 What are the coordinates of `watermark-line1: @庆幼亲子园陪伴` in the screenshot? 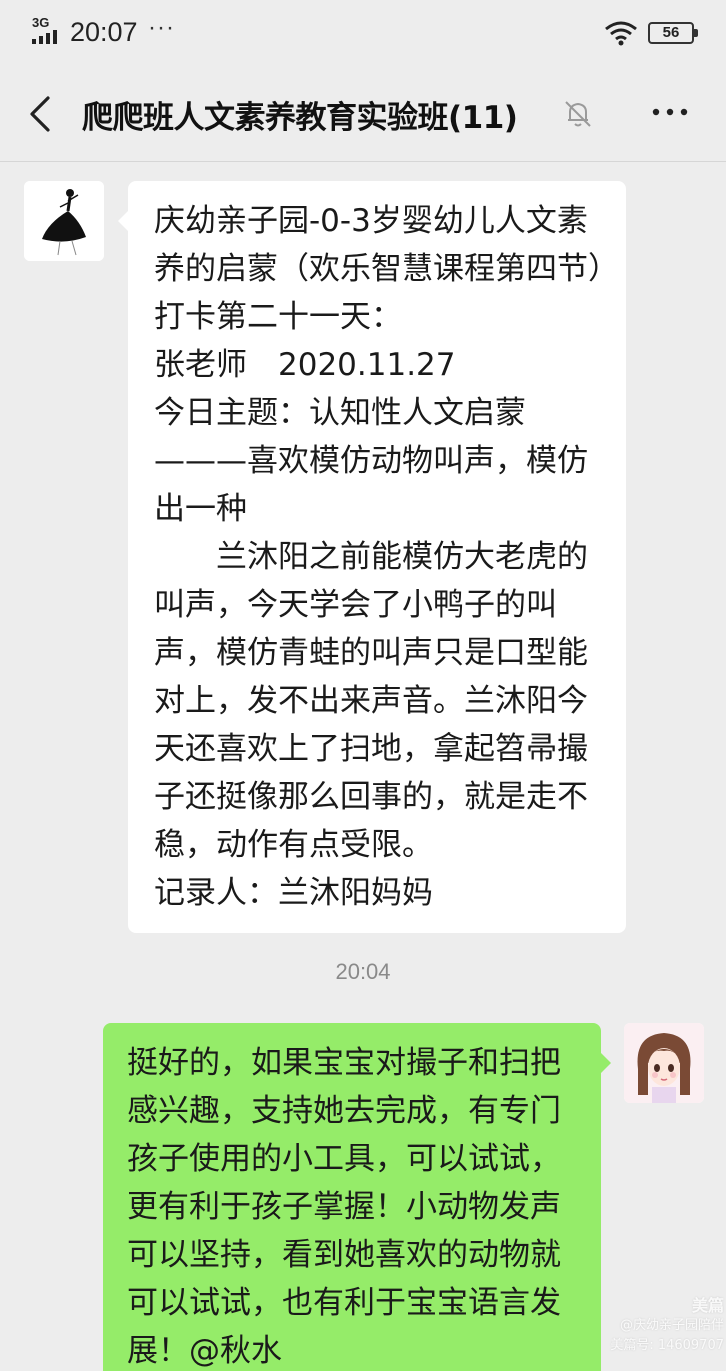 It's located at (671, 1325).